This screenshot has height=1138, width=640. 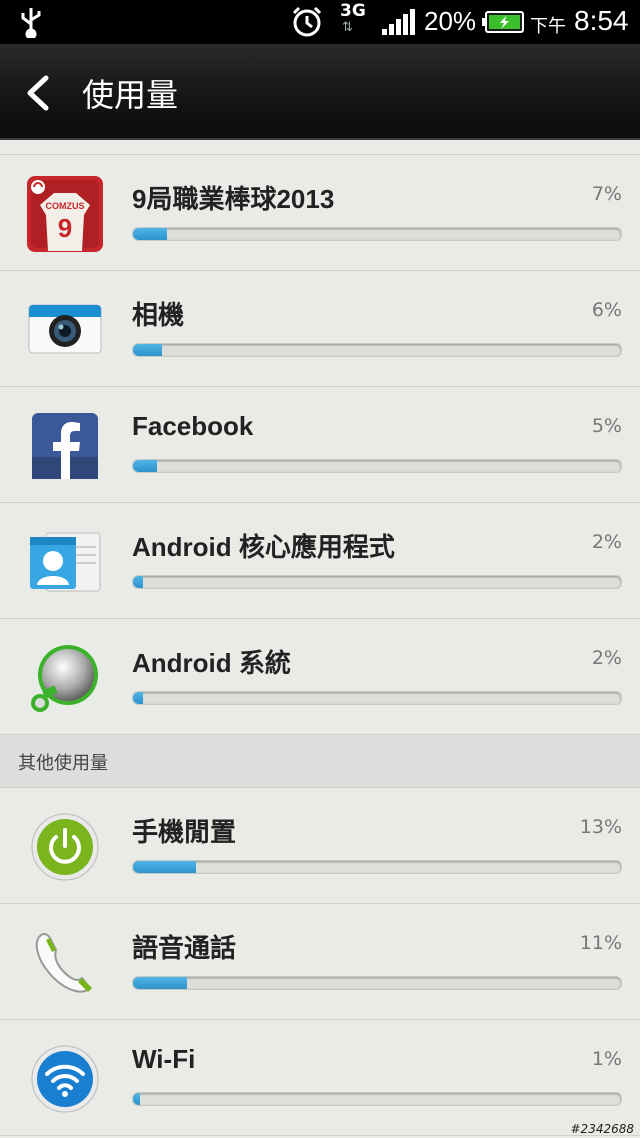 What do you see at coordinates (606, 194) in the screenshot?
I see `usage-percent: 7%` at bounding box center [606, 194].